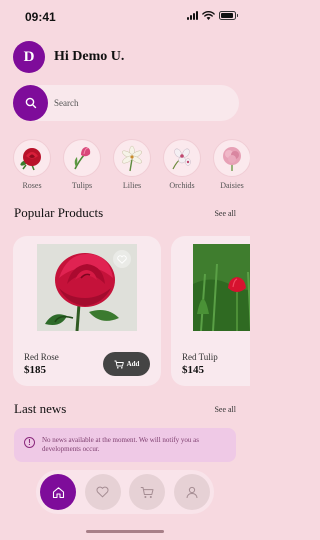 The image size is (320, 540). What do you see at coordinates (192, 15) in the screenshot?
I see `cellular-signal-icon` at bounding box center [192, 15].